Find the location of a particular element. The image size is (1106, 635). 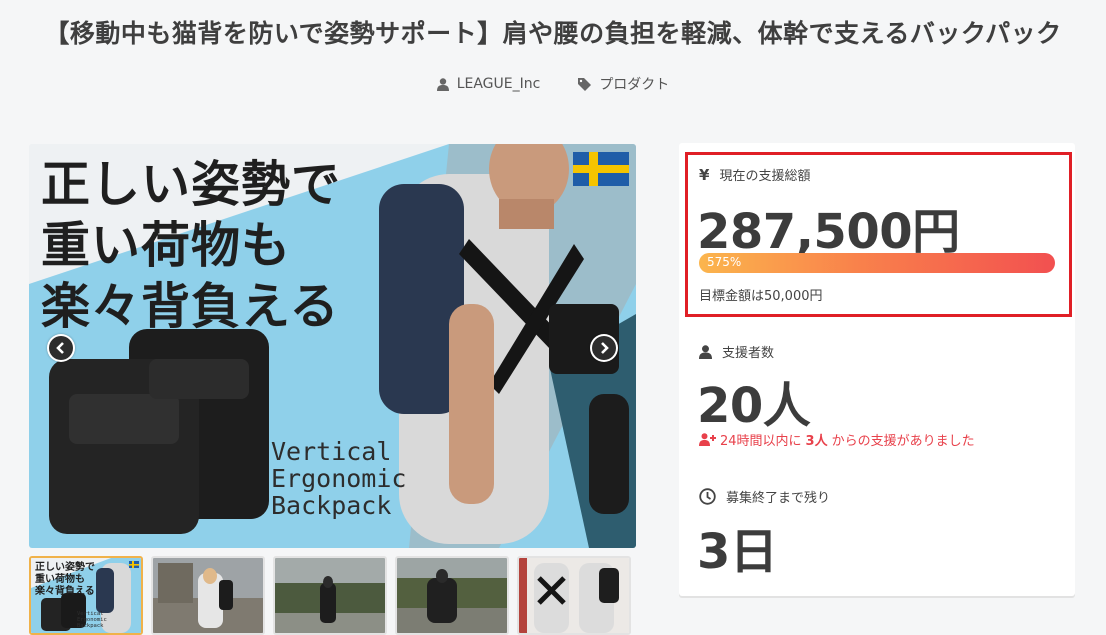

remaining-label: 募集終了まで残り is located at coordinates (764, 496).